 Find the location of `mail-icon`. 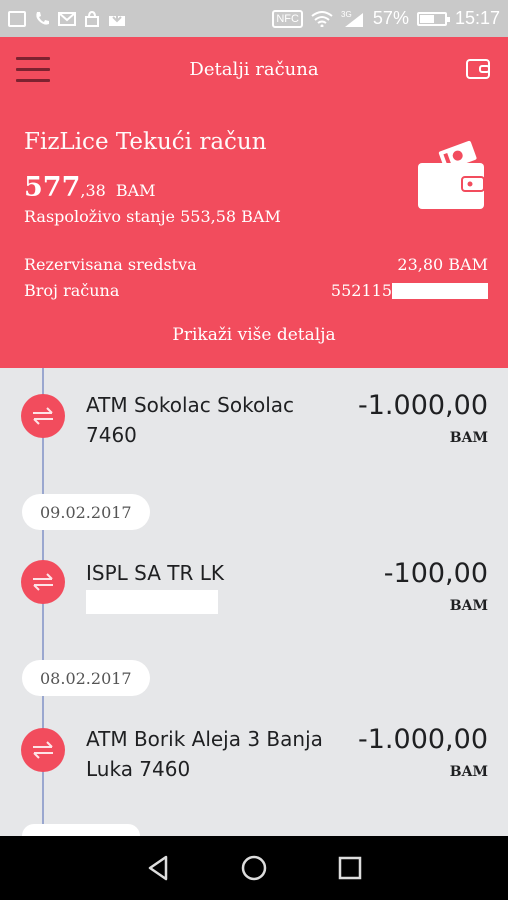

mail-icon is located at coordinates (67, 18).